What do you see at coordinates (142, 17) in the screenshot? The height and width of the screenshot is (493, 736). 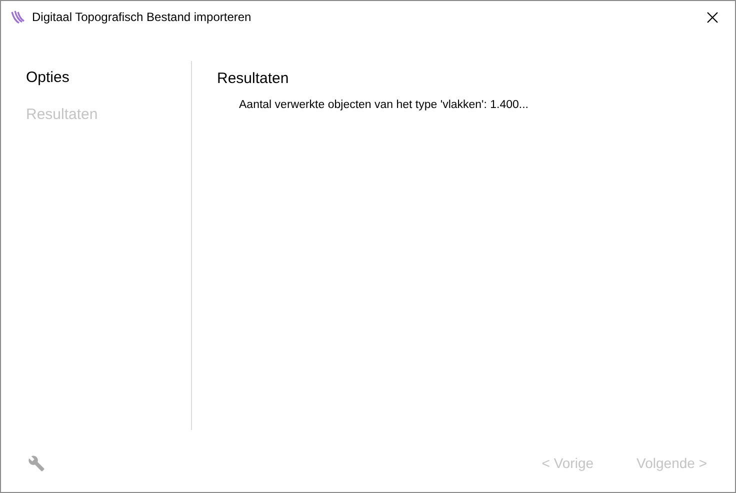 I see `window-title: Digitaal Topografisch Bestand importeren` at bounding box center [142, 17].